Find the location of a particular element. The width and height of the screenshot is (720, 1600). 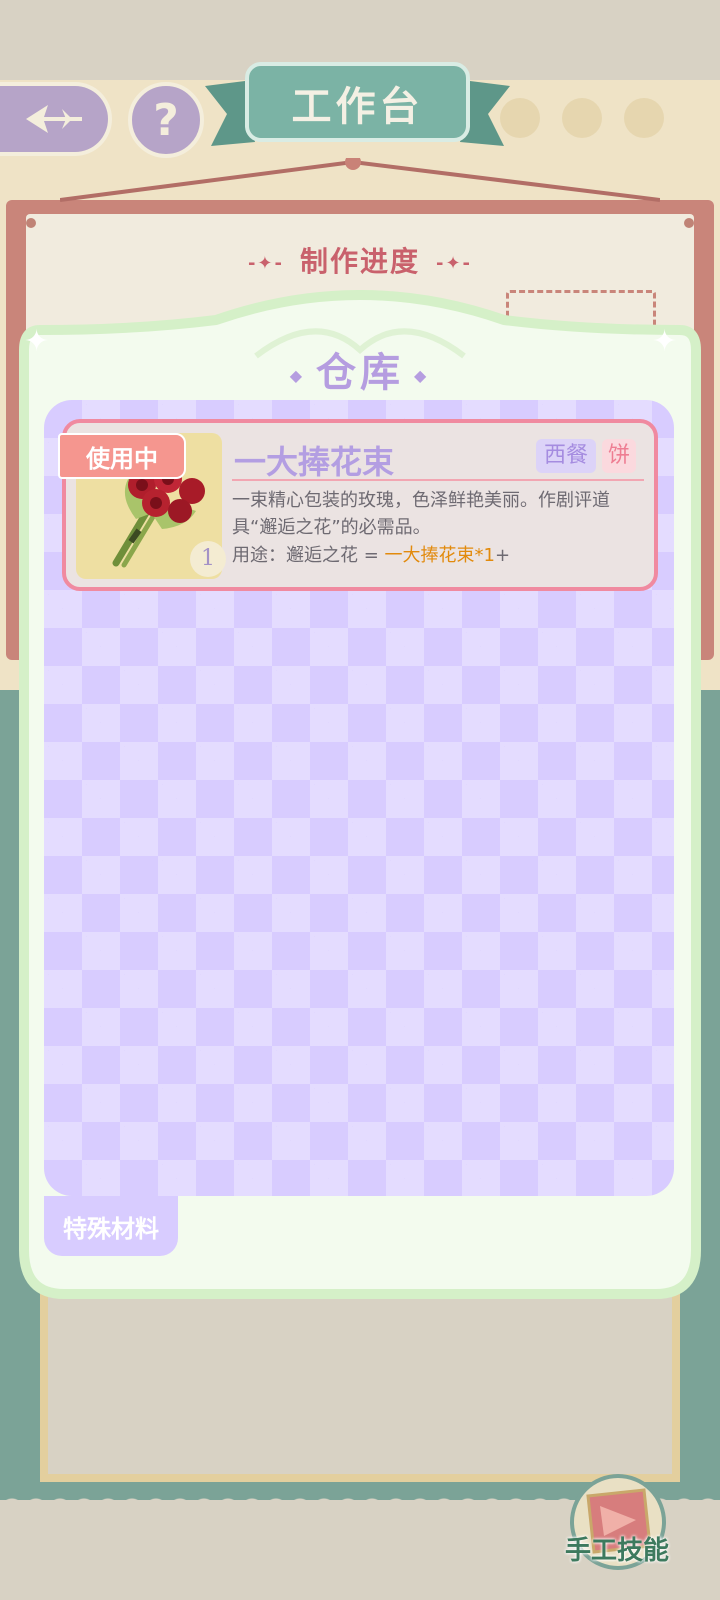

in-use-badge: 使用中 is located at coordinates (122, 456).